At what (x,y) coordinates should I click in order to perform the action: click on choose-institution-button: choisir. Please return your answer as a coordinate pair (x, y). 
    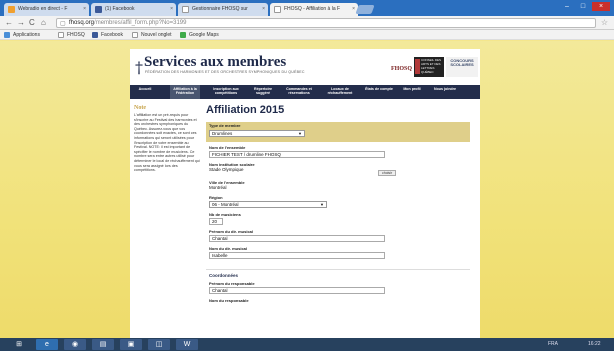
    Looking at the image, I should click on (387, 173).